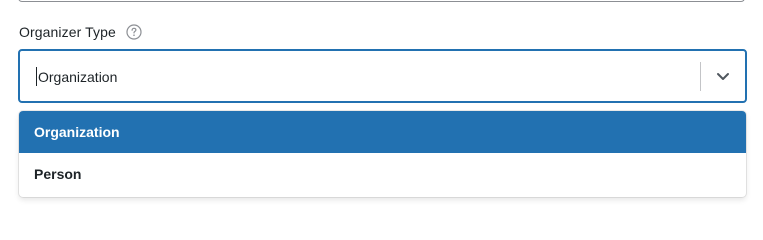 The image size is (763, 240). What do you see at coordinates (67, 32) in the screenshot?
I see `organizer-type-label: Organizer Type` at bounding box center [67, 32].